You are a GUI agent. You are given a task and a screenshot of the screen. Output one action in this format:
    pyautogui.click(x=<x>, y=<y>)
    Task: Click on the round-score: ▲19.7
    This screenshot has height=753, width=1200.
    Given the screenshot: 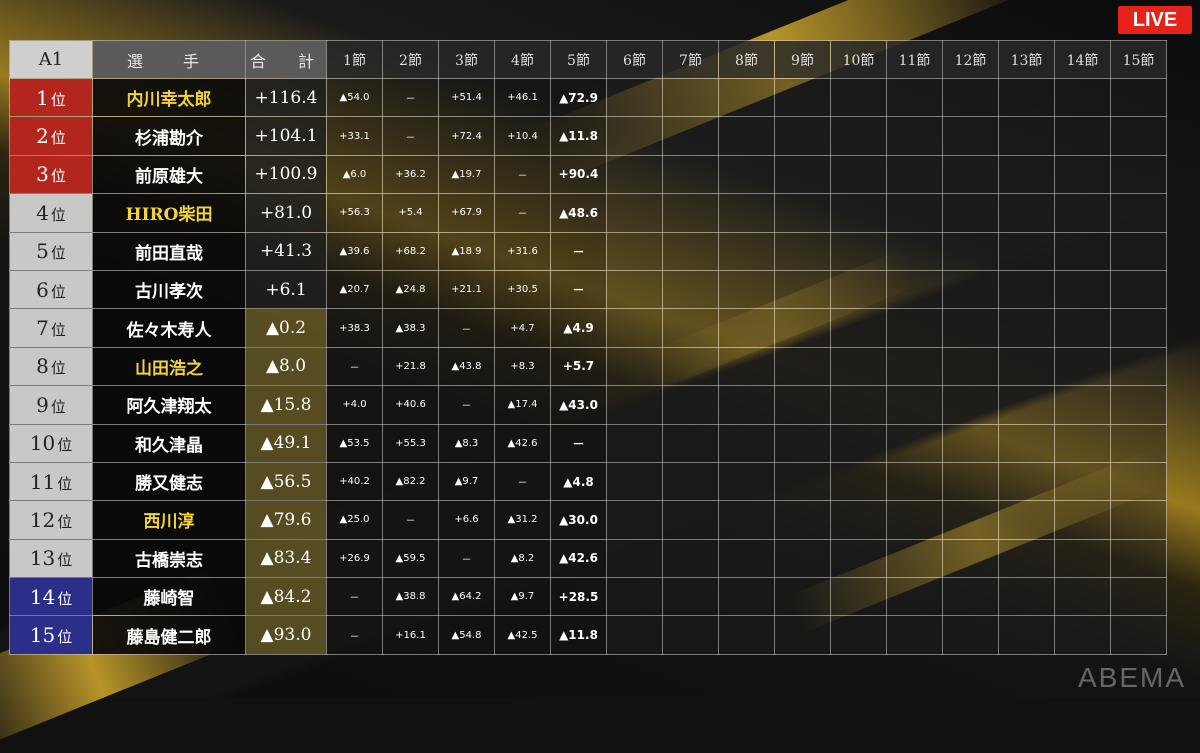 What is the action you would take?
    pyautogui.click(x=466, y=174)
    